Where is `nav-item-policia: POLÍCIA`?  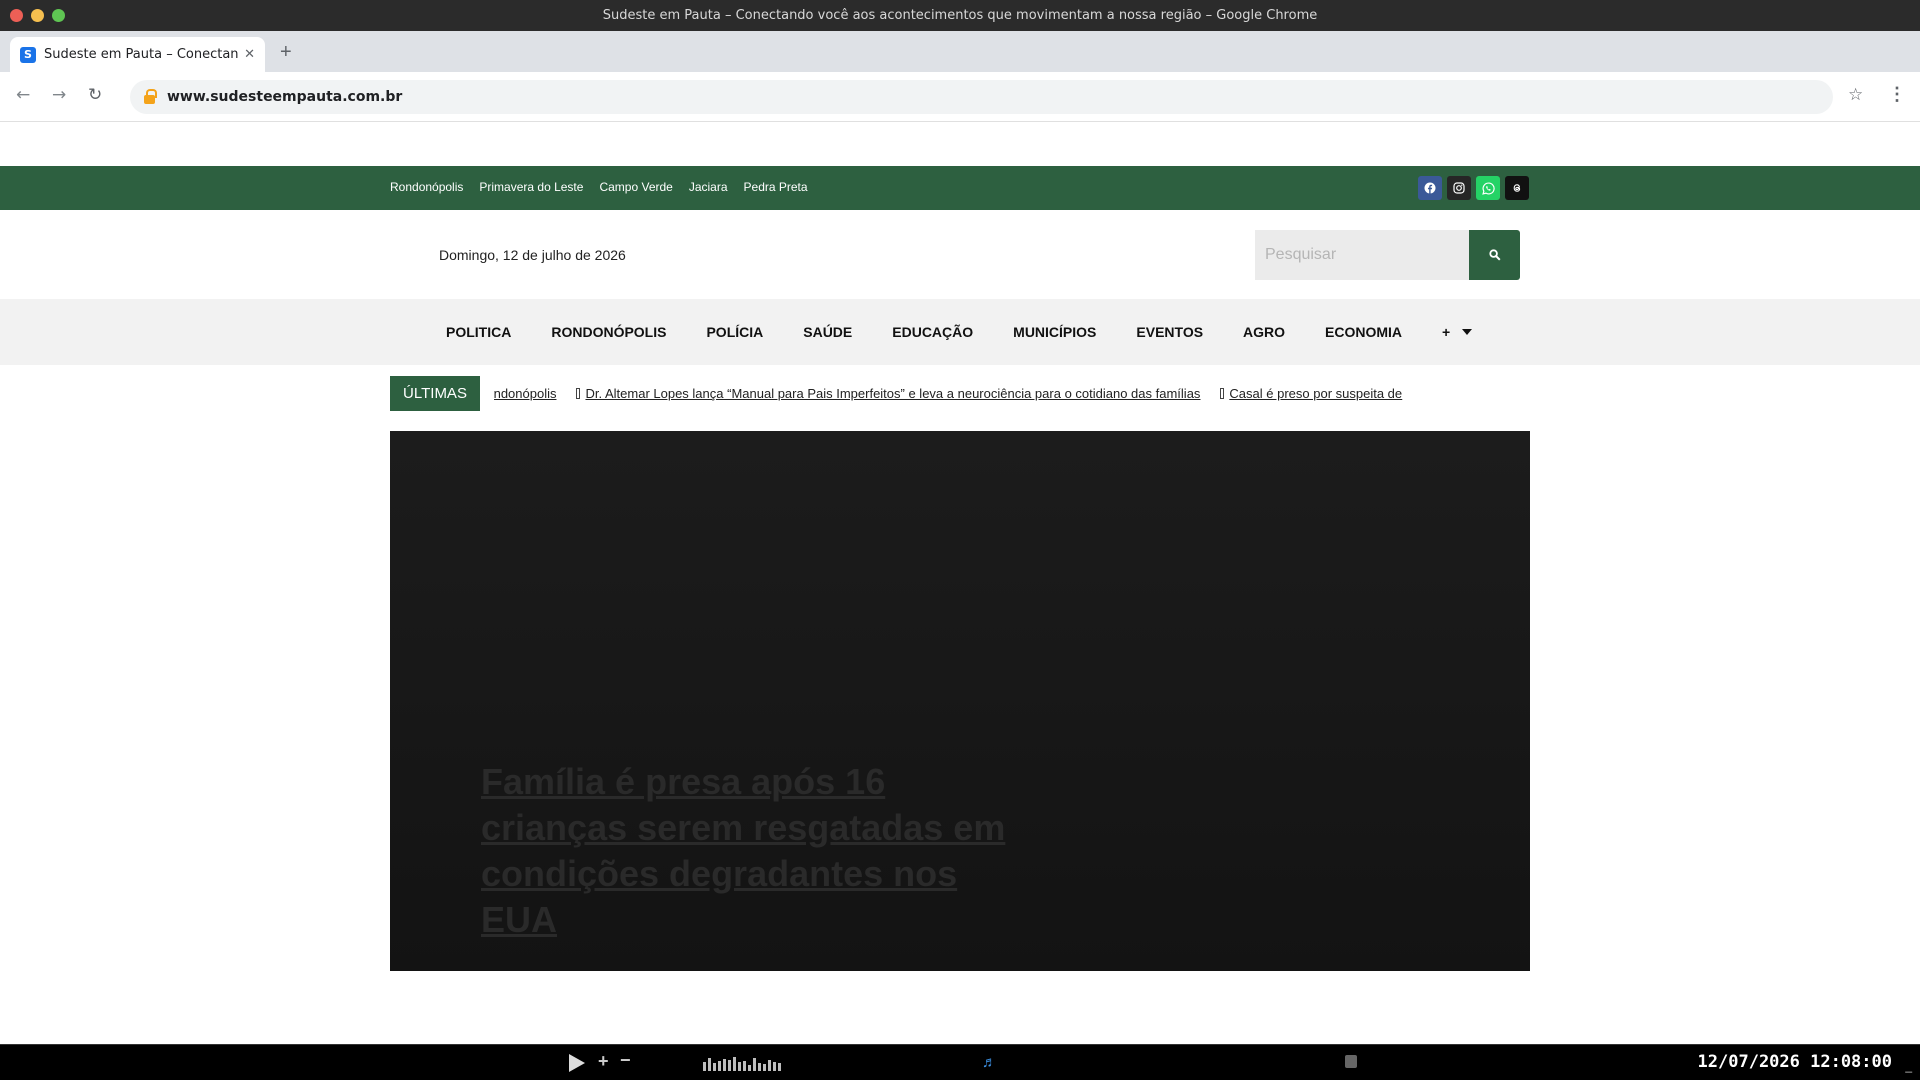
nav-item-policia: POLÍCIA is located at coordinates (734, 332).